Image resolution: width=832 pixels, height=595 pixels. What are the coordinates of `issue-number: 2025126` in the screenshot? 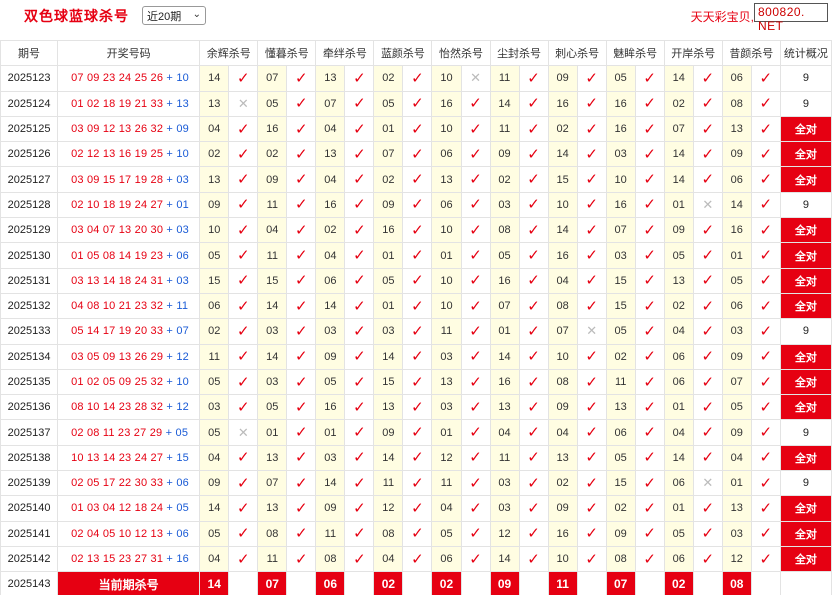 It's located at (29, 154).